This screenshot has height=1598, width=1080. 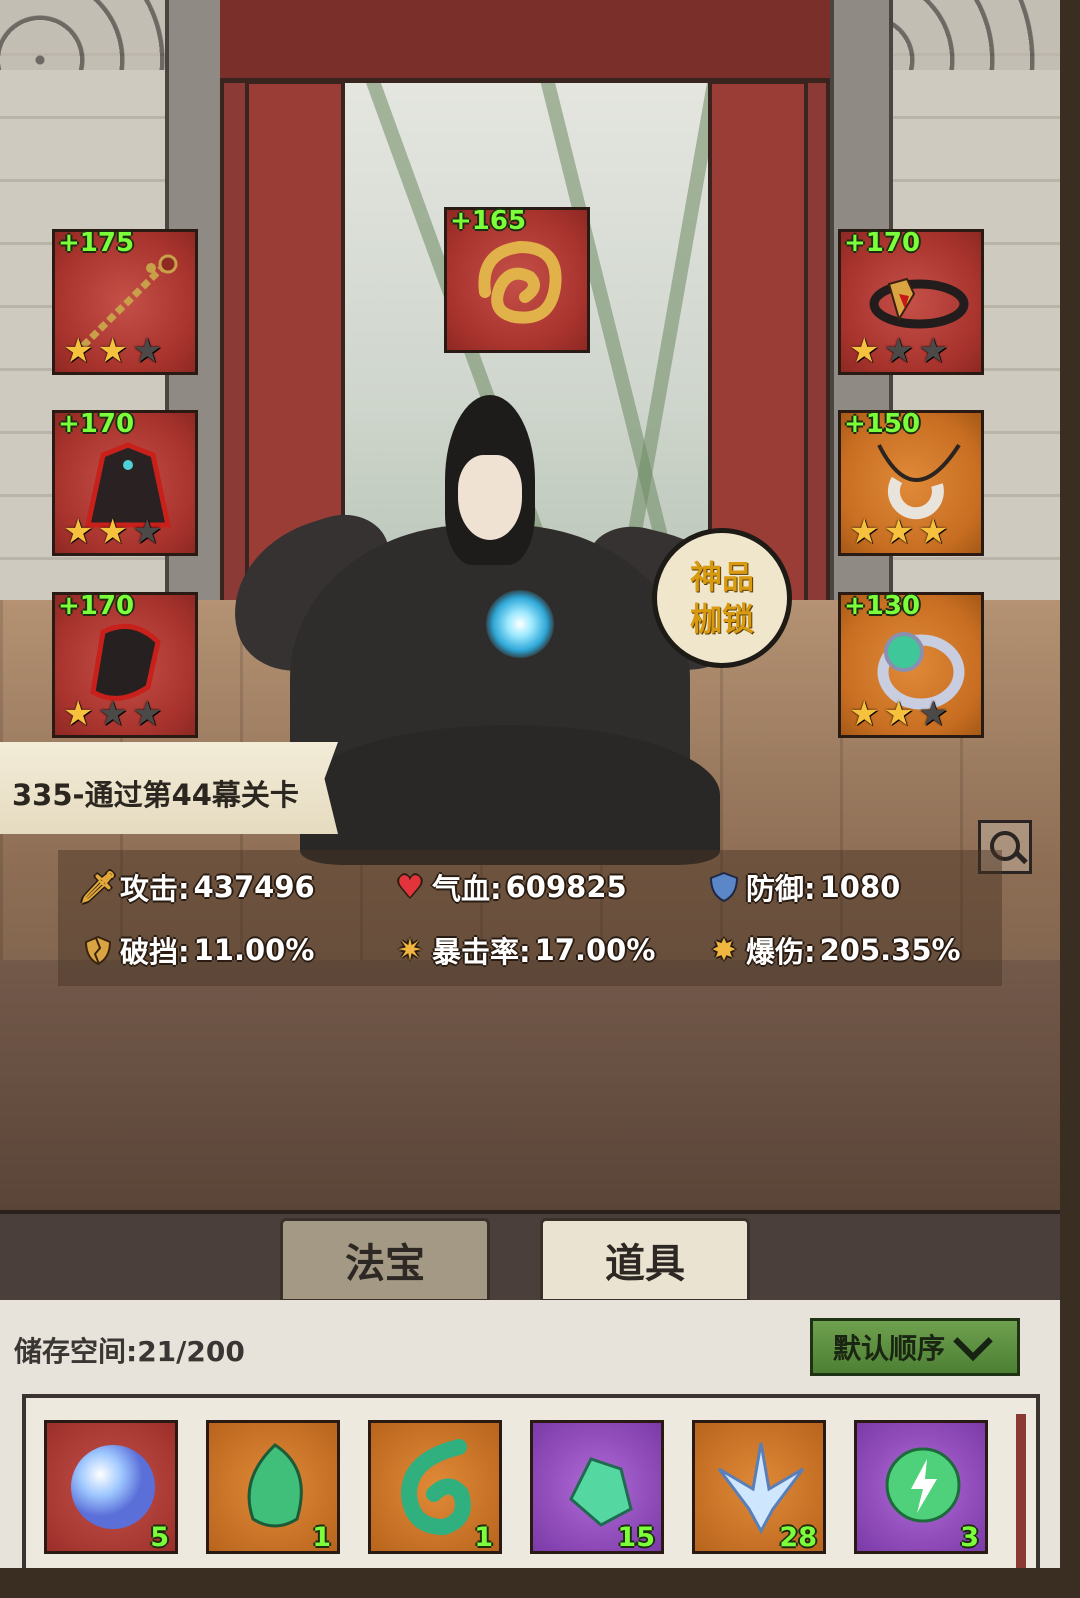 I want to click on door-lintel, so click(x=525, y=41).